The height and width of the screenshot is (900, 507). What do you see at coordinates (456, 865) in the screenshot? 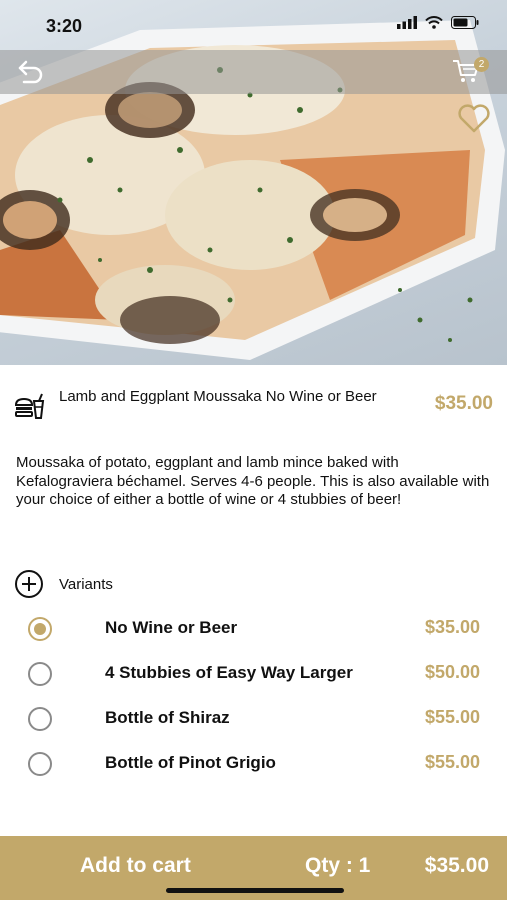
I see `total-price: $35.00` at bounding box center [456, 865].